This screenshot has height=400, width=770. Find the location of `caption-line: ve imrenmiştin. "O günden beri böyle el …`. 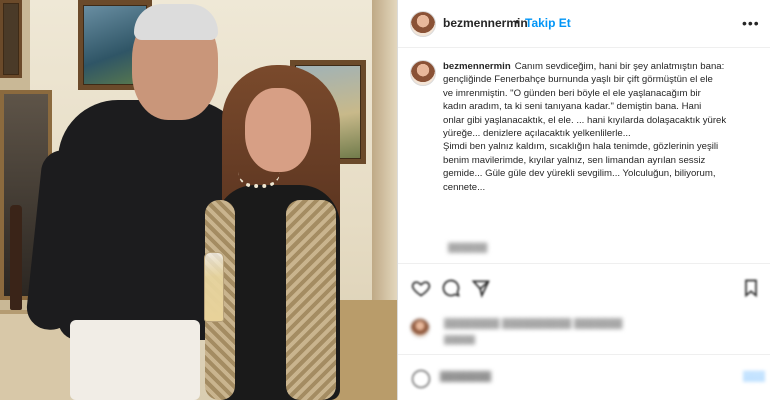

caption-line: ve imrenmiştin. "O günden beri böyle el … is located at coordinates (572, 93).